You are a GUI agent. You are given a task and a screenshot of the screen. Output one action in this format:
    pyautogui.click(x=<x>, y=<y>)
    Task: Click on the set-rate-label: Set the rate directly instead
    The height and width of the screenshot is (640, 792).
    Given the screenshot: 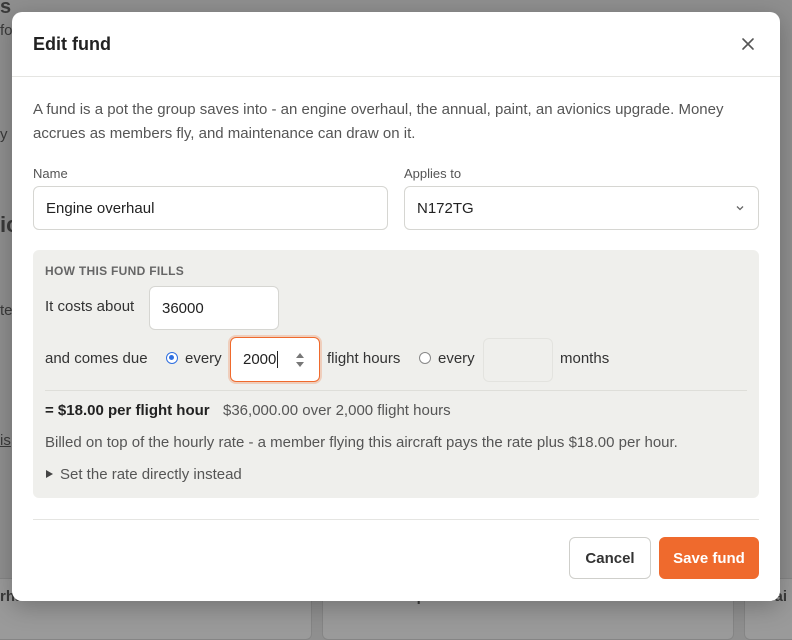 What is the action you would take?
    pyautogui.click(x=151, y=474)
    